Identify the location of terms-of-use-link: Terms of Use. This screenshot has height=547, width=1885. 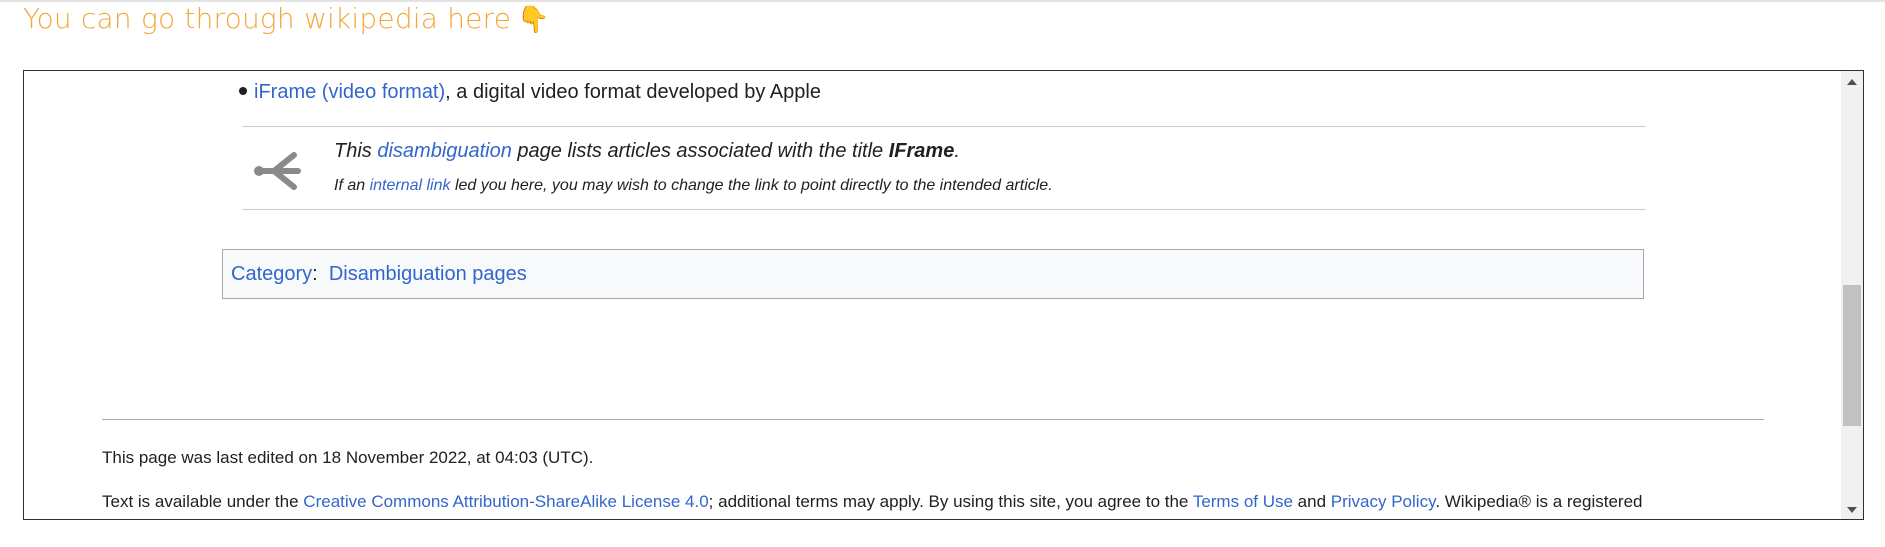
(1243, 501).